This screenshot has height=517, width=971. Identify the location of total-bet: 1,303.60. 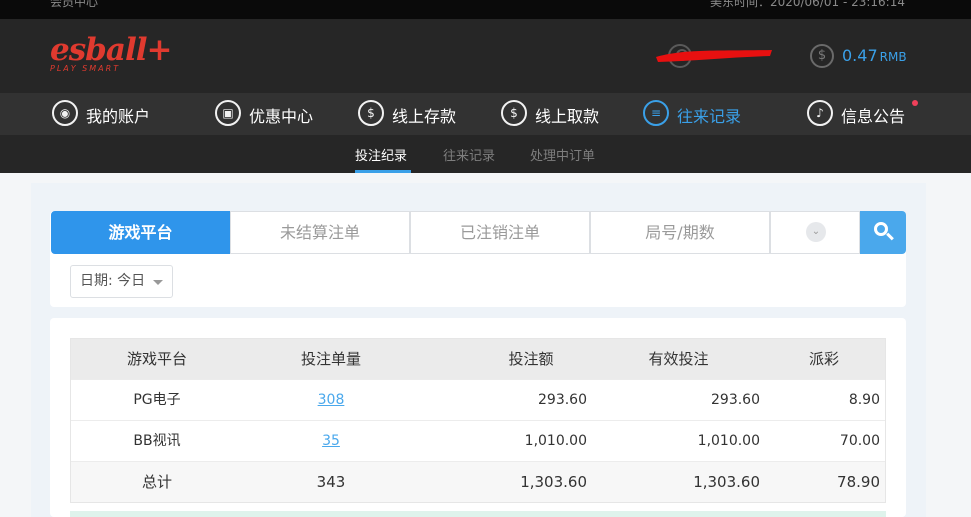
(553, 482).